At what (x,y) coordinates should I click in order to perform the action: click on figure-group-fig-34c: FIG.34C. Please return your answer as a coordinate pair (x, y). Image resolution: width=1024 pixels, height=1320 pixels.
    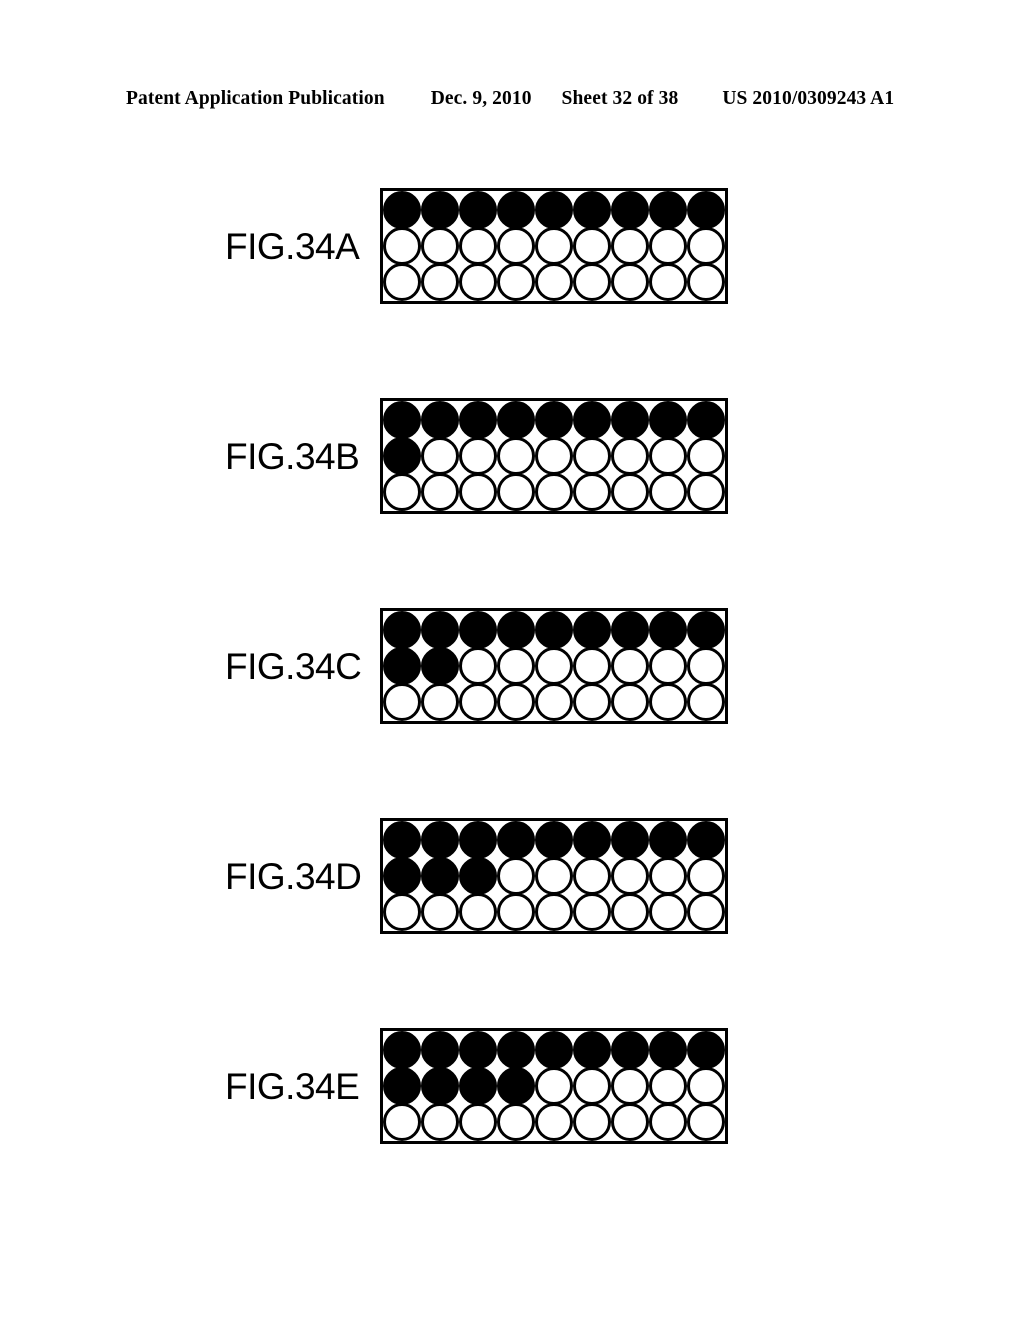
    Looking at the image, I should click on (495, 666).